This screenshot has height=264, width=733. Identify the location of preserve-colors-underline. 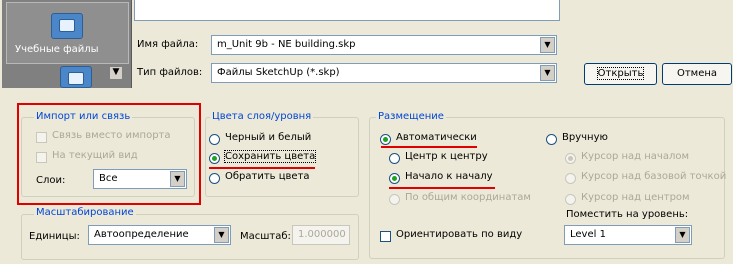
(262, 168).